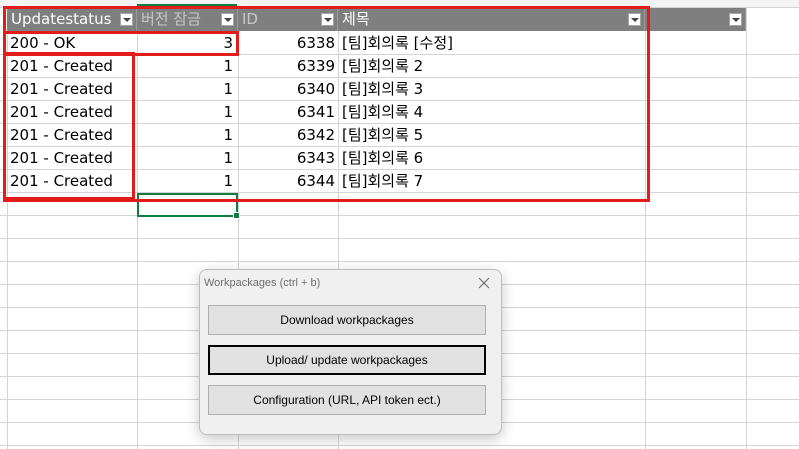 The image size is (799, 449). I want to click on title-cell: [팀]회의록 [수정], so click(492, 43).